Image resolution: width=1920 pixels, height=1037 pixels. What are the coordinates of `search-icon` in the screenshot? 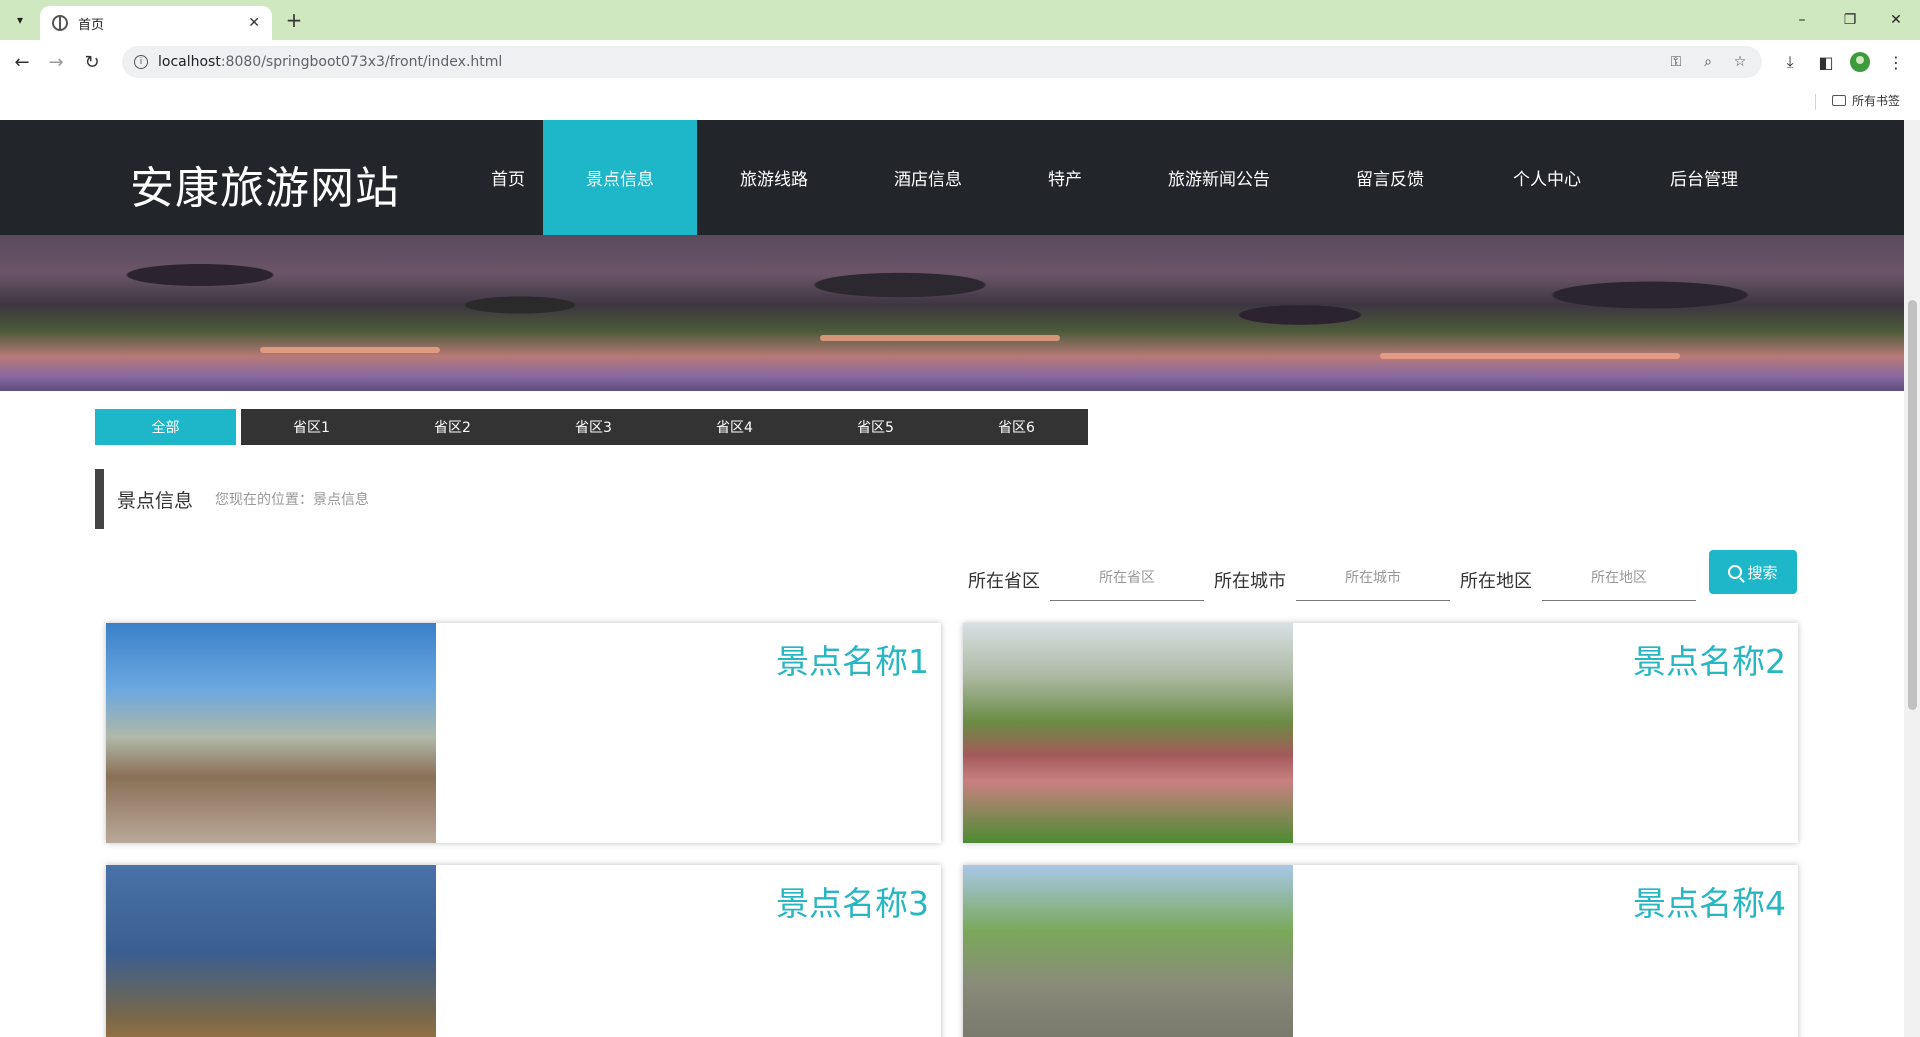 It's located at (1735, 572).